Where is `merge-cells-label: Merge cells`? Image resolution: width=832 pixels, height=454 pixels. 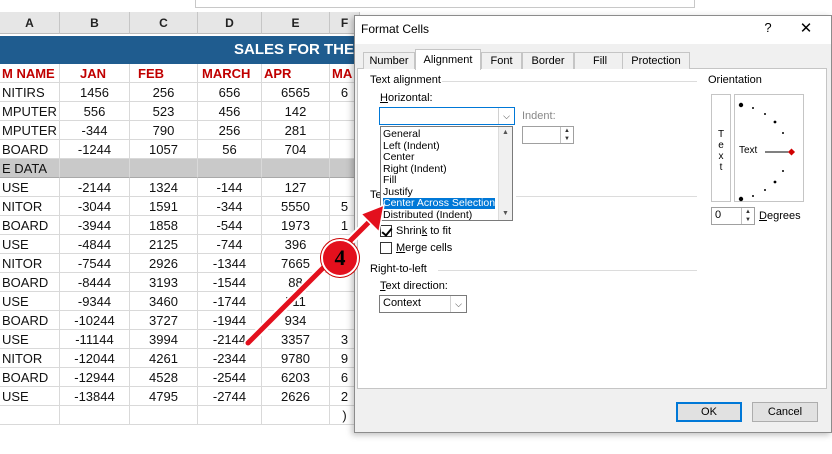
merge-cells-label: Merge cells is located at coordinates (424, 248).